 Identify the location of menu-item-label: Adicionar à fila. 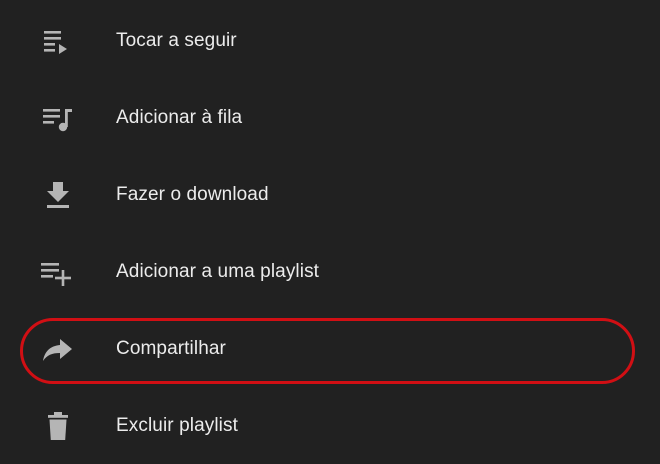
(179, 117).